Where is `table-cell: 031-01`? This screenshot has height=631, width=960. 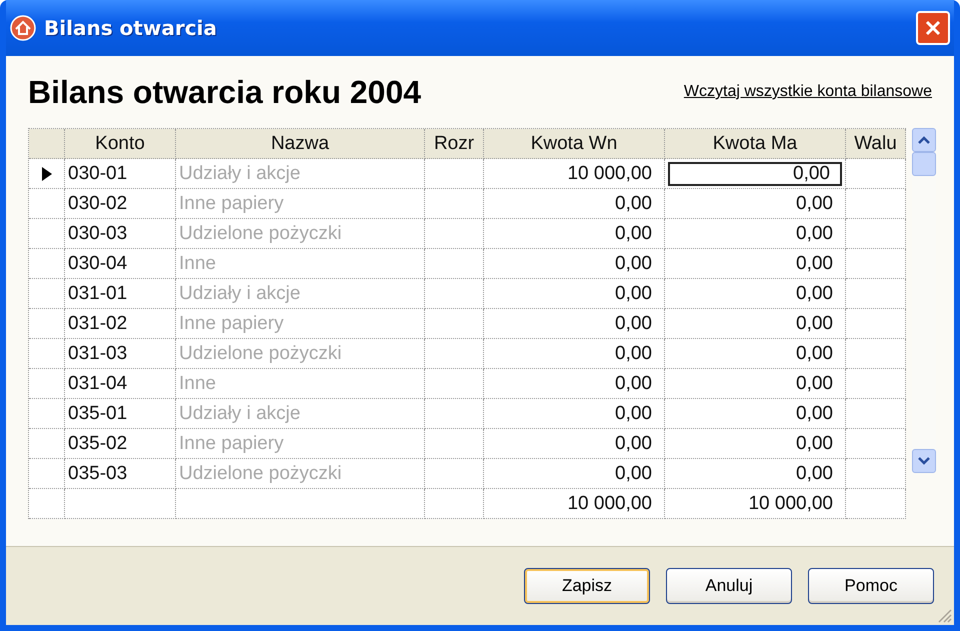
table-cell: 031-01 is located at coordinates (120, 294).